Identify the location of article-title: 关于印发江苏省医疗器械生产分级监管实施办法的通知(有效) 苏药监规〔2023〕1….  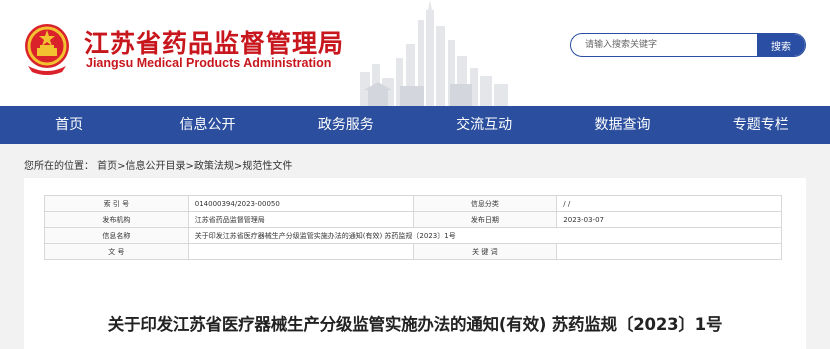
(415, 324).